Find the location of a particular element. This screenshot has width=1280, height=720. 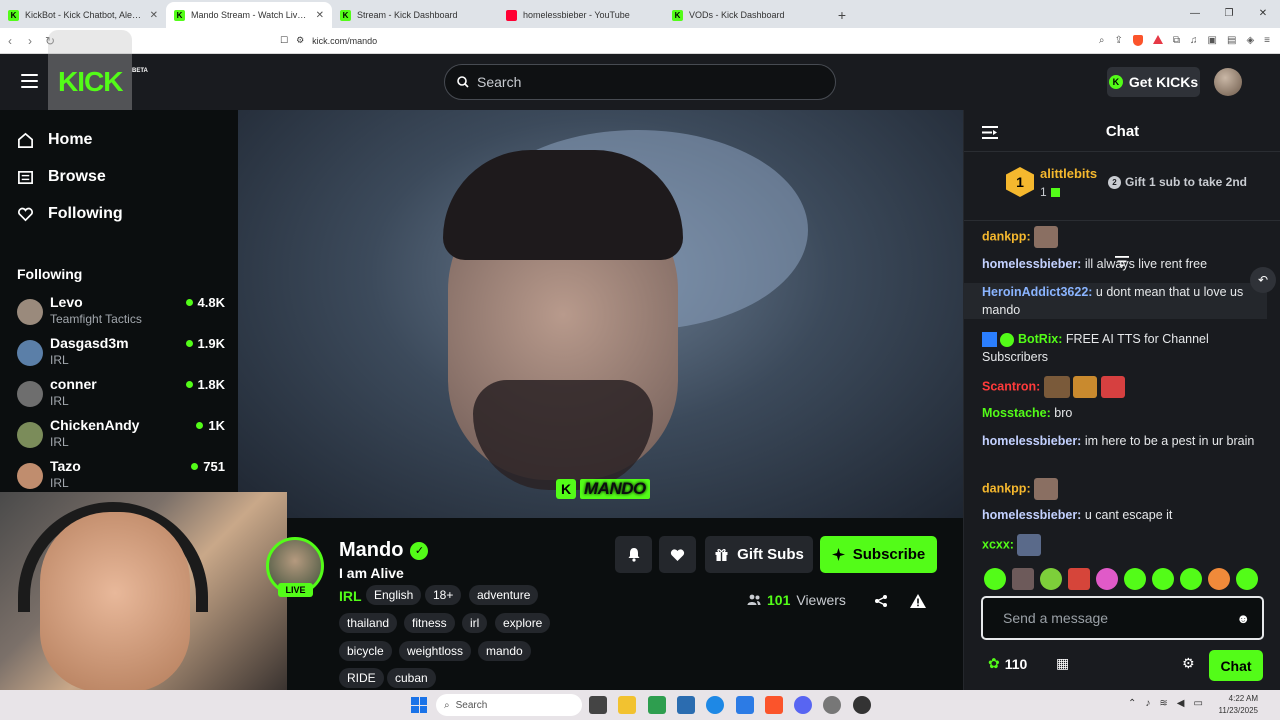

stream-tag: adventure is located at coordinates (504, 595).